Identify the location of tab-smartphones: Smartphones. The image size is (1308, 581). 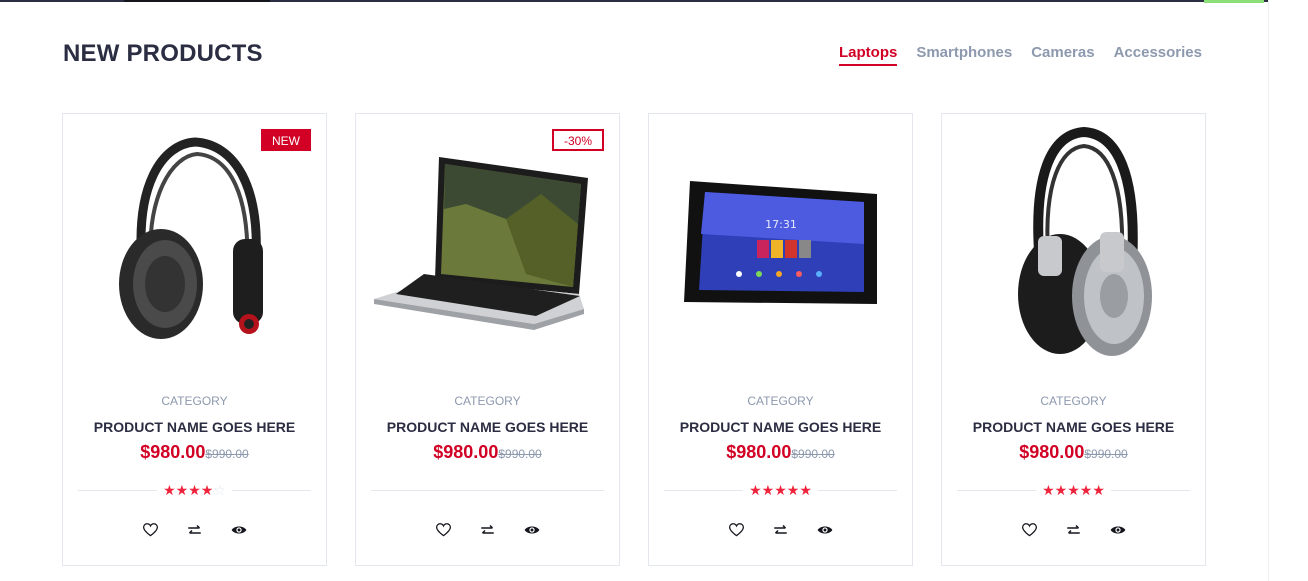
(964, 55).